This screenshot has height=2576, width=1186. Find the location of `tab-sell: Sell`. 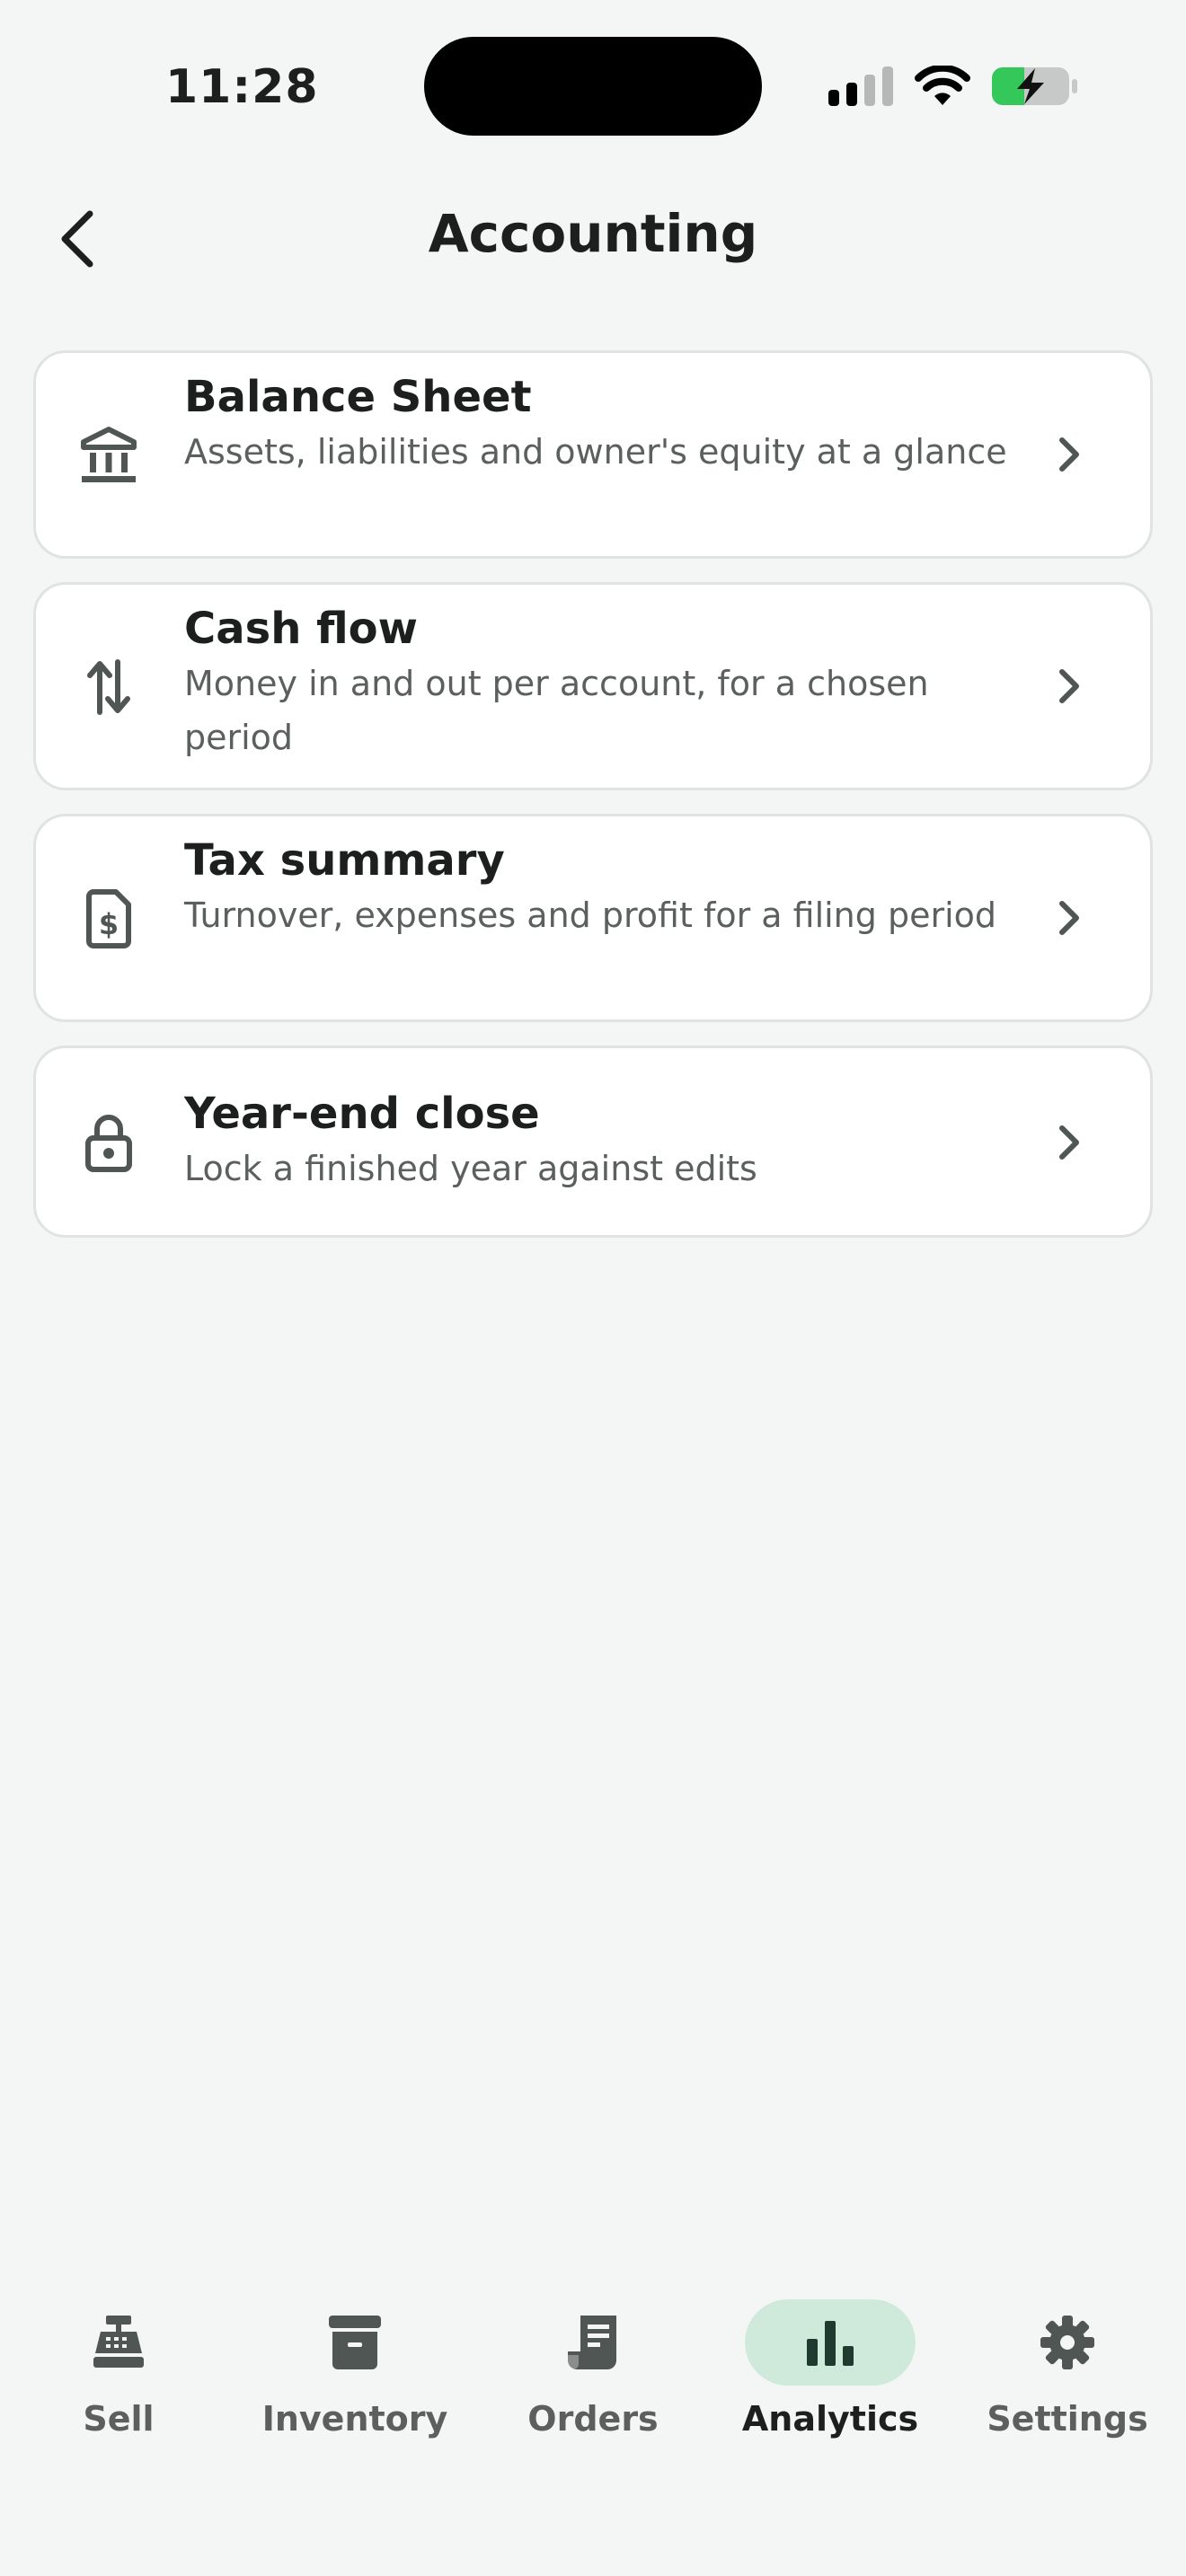

tab-sell: Sell is located at coordinates (118, 2380).